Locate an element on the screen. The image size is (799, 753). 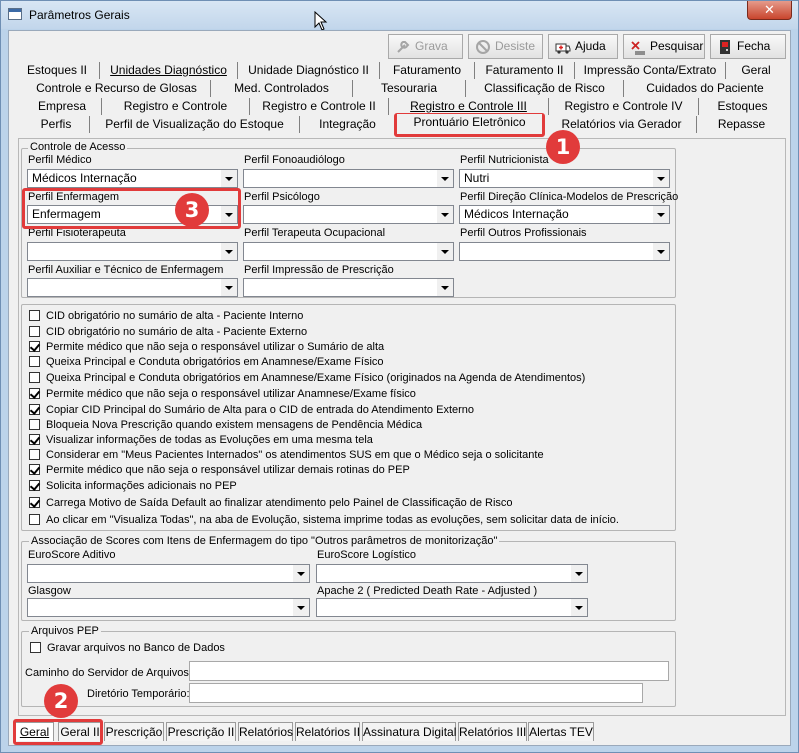
checkbox is located at coordinates (35, 647).